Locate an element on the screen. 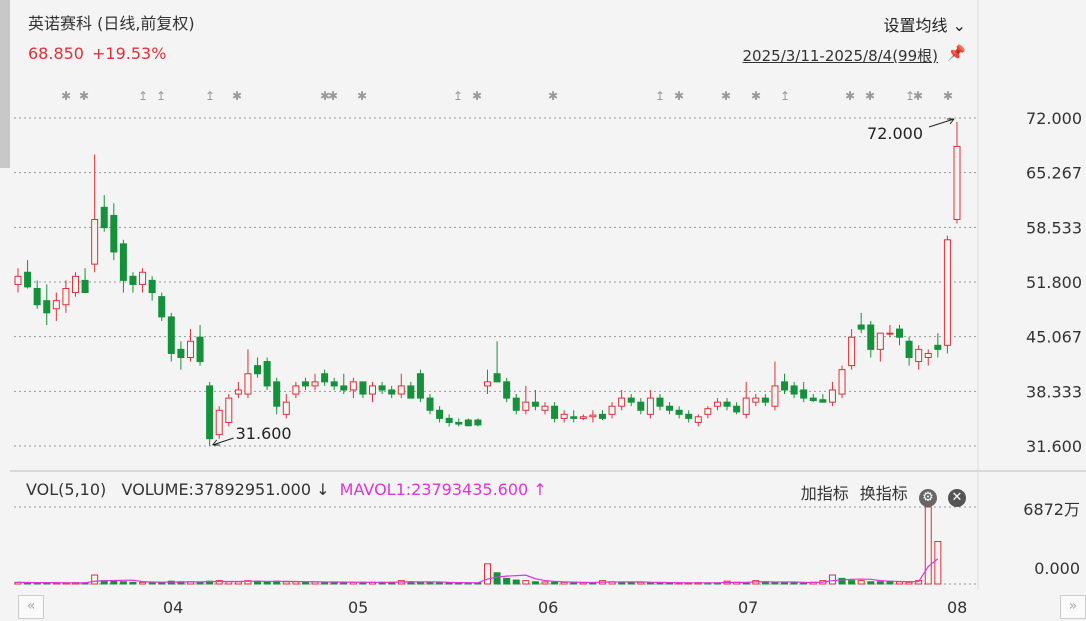 Image resolution: width=1086 pixels, height=621 pixels. mavol-line is located at coordinates (478, 571).